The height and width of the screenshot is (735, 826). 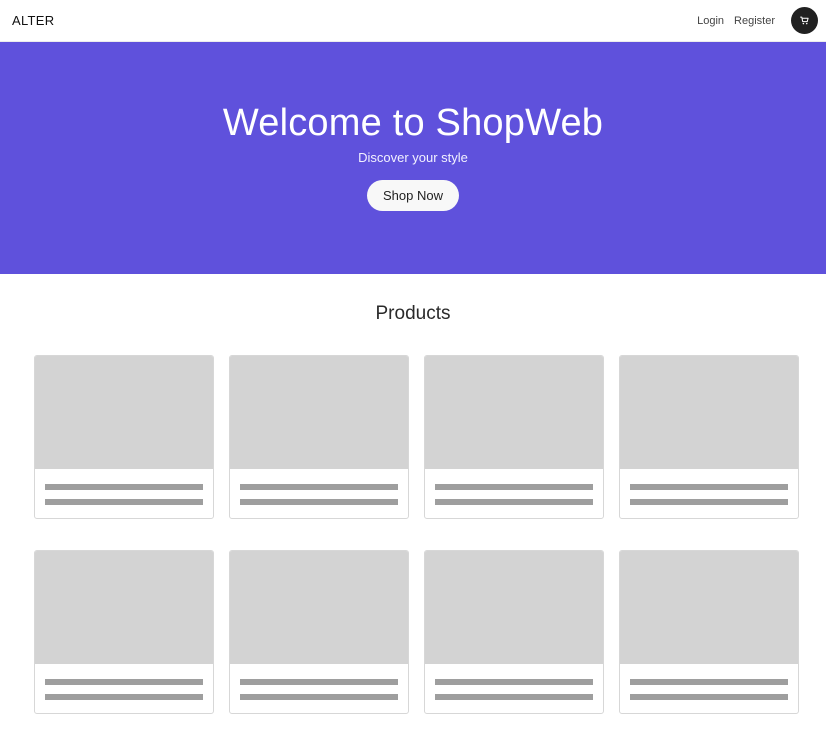 What do you see at coordinates (413, 21) in the screenshot?
I see `navbar: ALTER Login Register` at bounding box center [413, 21].